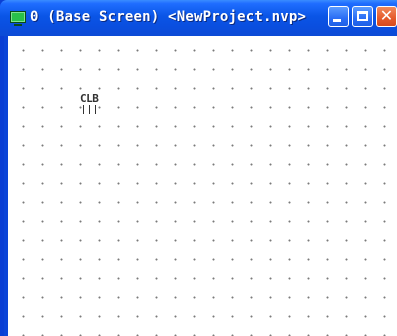  I want to click on minimize-button, so click(338, 16).